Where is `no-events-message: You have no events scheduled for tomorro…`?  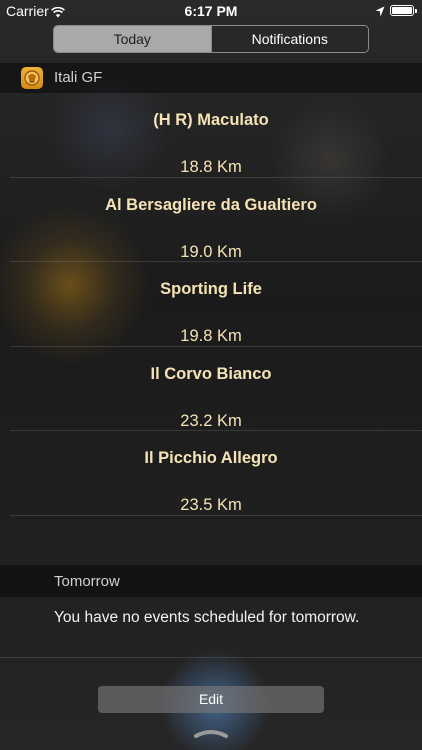 no-events-message: You have no events scheduled for tomorro… is located at coordinates (207, 617).